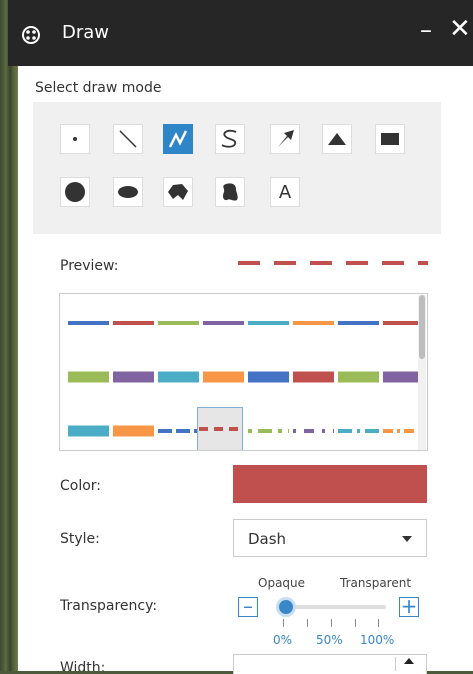 Image resolution: width=473 pixels, height=674 pixels. I want to click on style-value: Dash, so click(267, 539).